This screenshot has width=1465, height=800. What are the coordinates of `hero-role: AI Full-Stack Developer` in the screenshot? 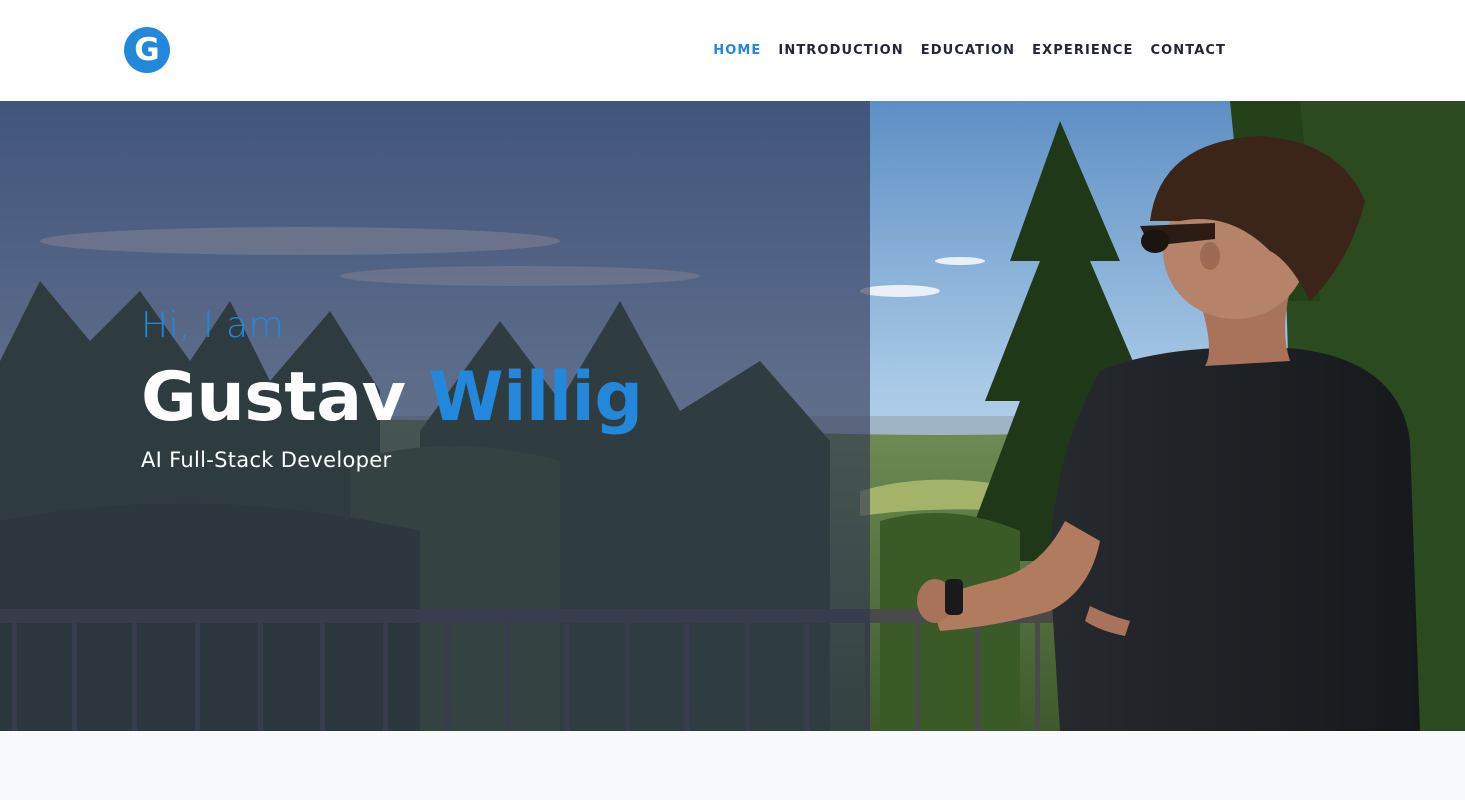 It's located at (266, 460).